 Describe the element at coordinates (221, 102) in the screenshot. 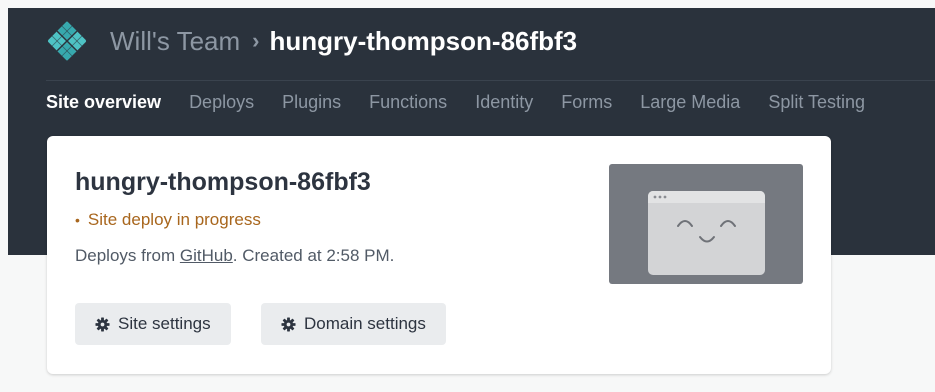

I see `tab-deploys: Deploys` at that location.